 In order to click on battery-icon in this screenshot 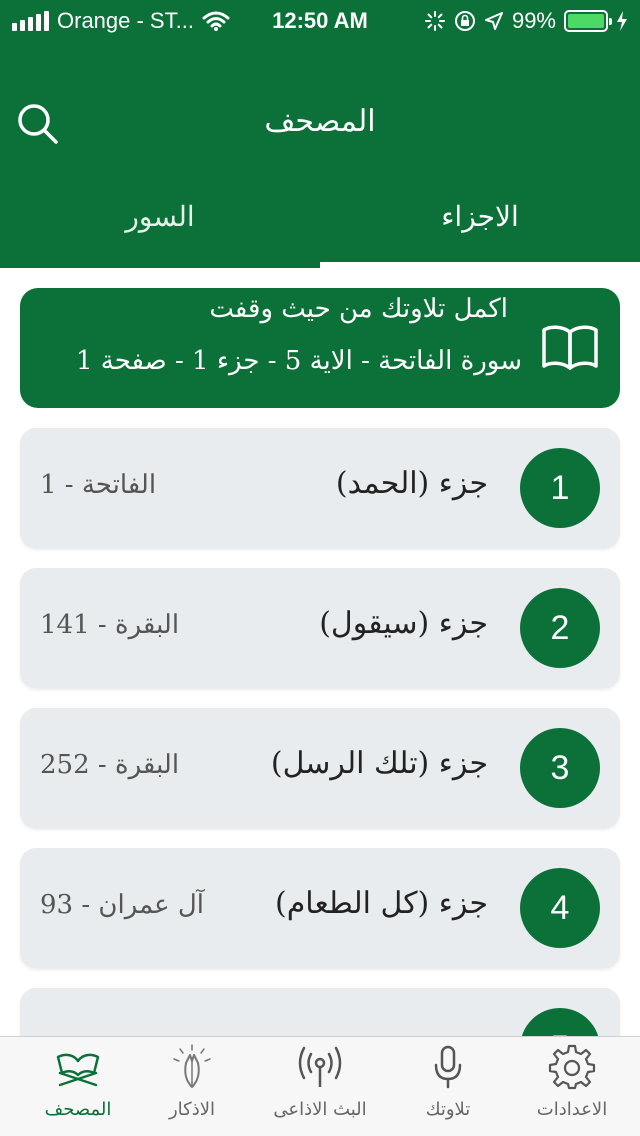, I will do `click(588, 21)`.